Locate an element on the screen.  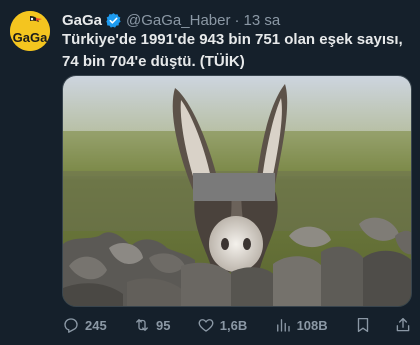
like-button: 1,6B is located at coordinates (222, 325).